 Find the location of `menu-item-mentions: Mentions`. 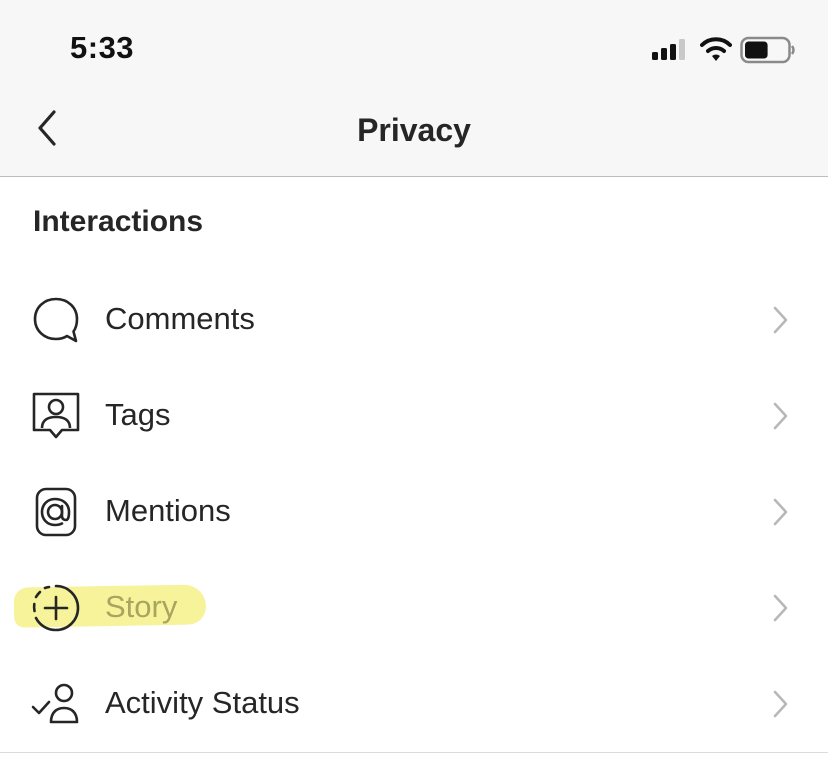

menu-item-mentions: Mentions is located at coordinates (414, 512).